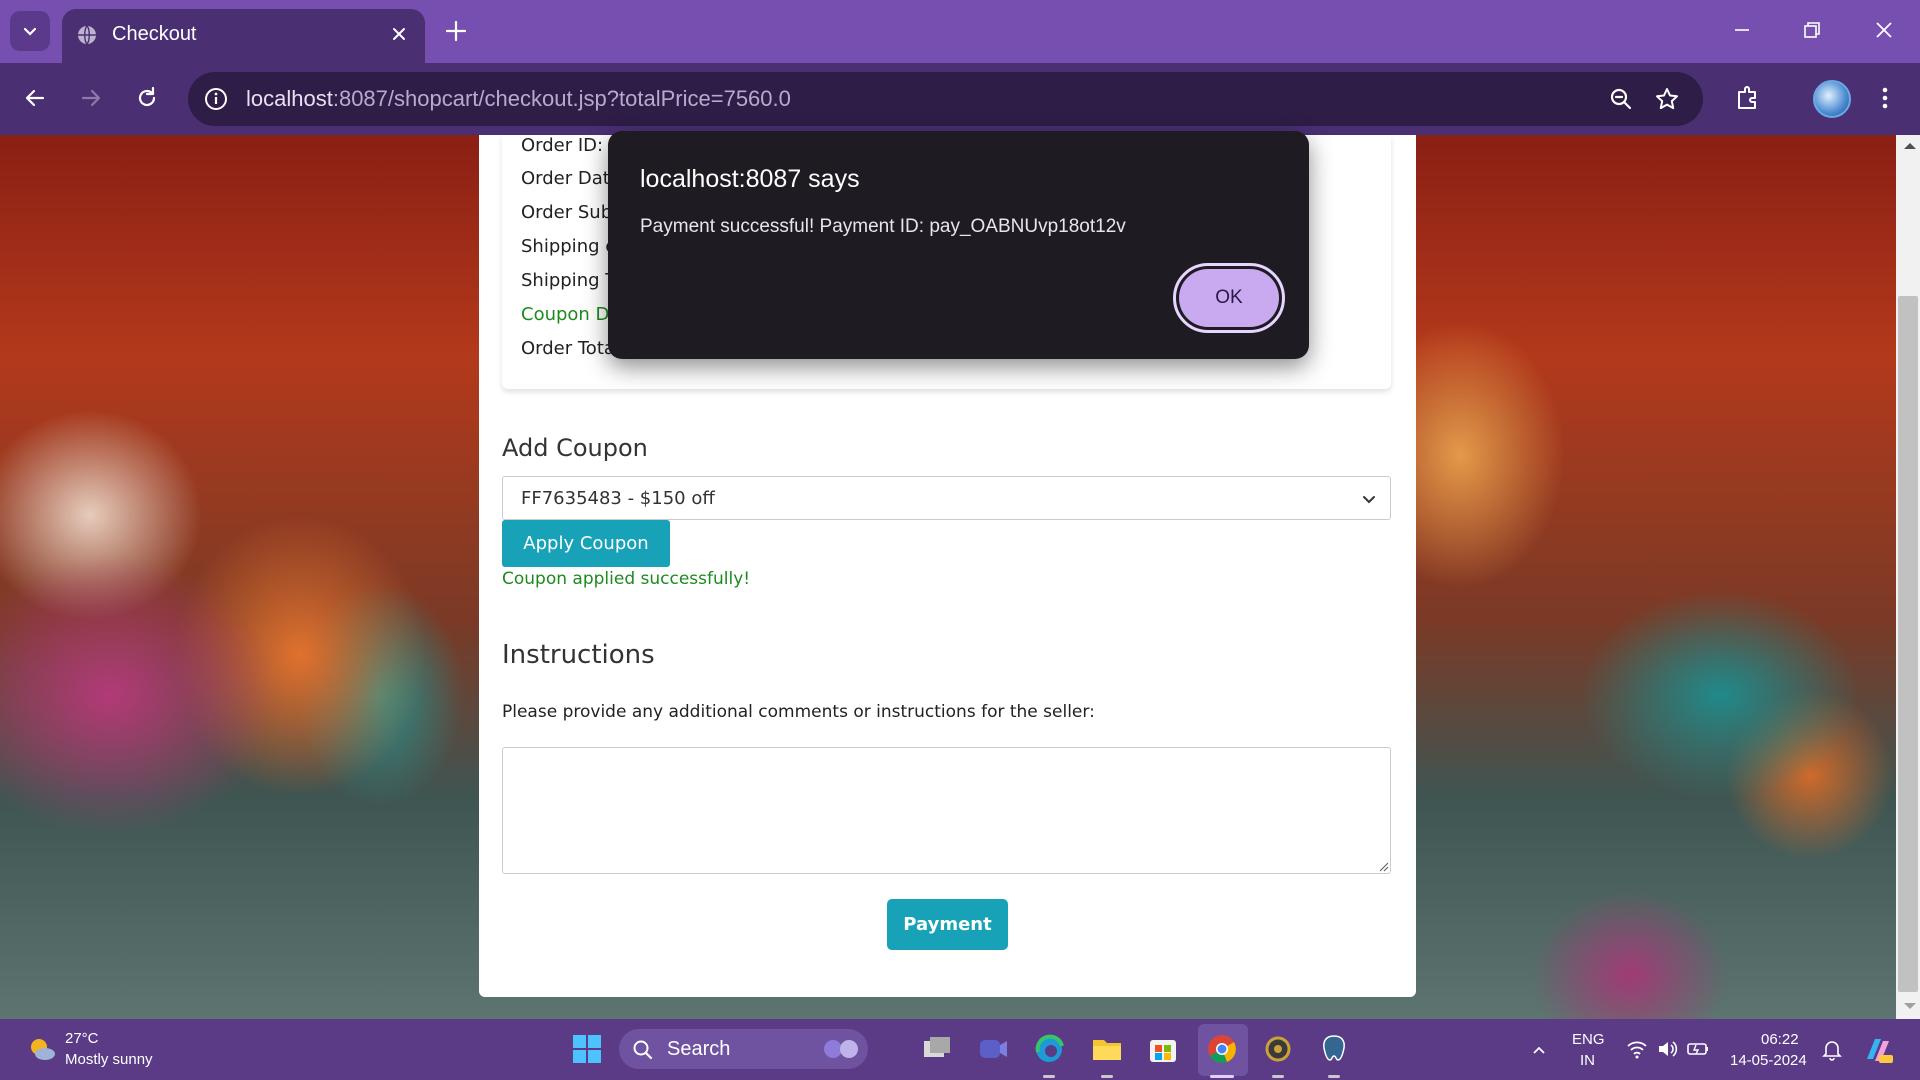  Describe the element at coordinates (1222, 1076) in the screenshot. I see `chrome-active-indicator` at that location.